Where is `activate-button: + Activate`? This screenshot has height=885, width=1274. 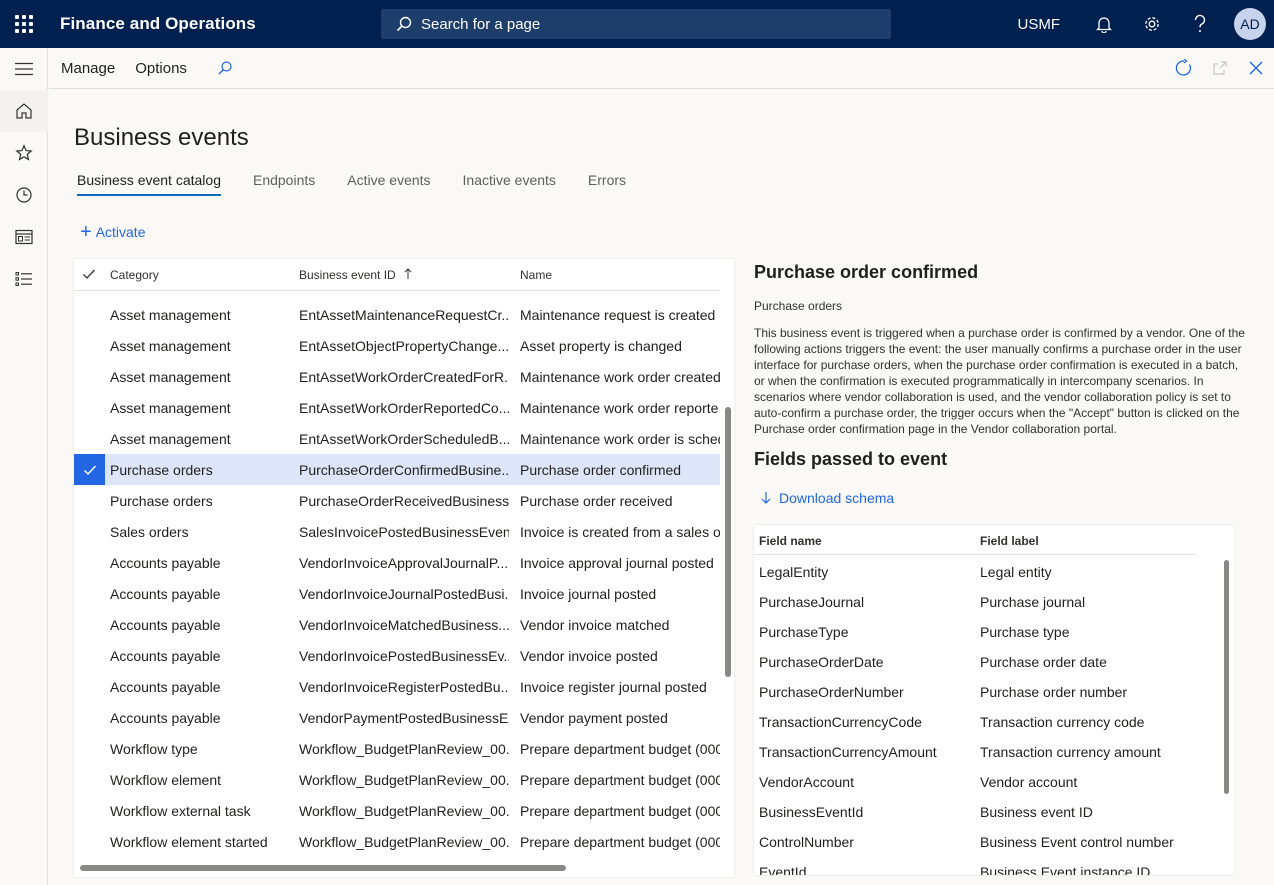 activate-button: + Activate is located at coordinates (113, 232).